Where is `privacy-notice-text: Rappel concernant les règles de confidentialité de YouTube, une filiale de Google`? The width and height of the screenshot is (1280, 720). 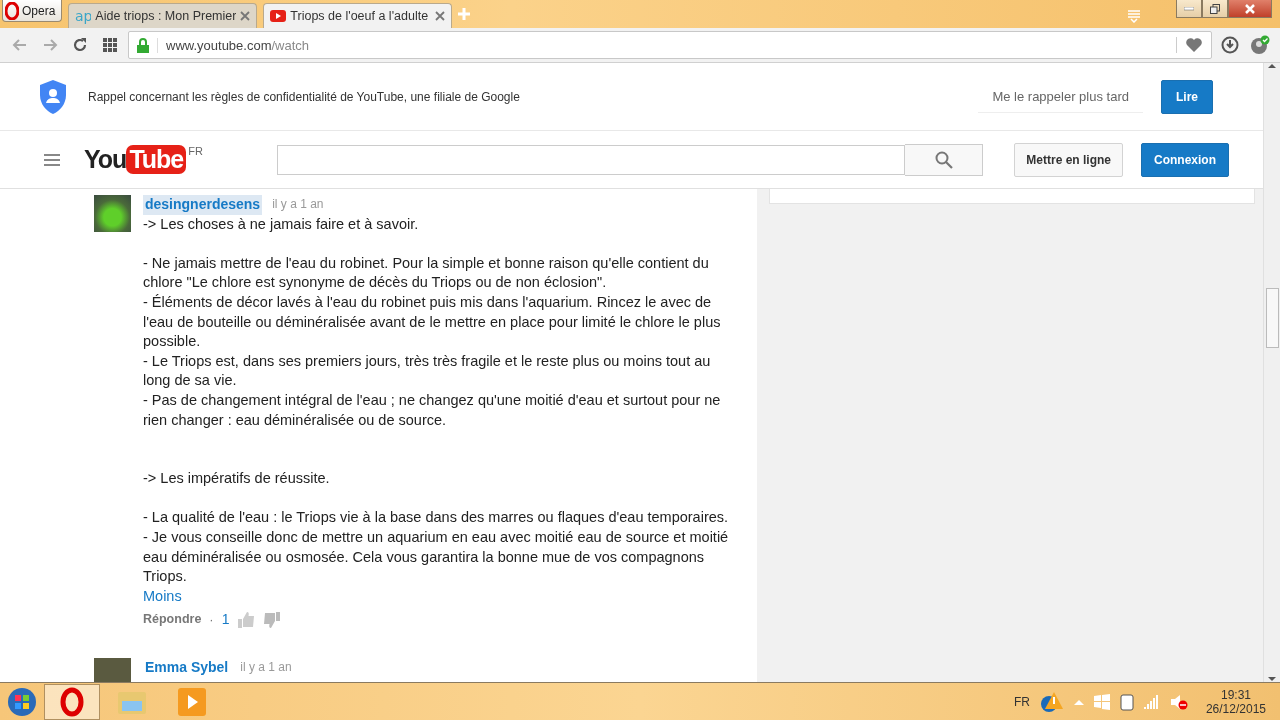
privacy-notice-text: Rappel concernant les règles de confidentialité de YouTube, une filiale de Google is located at coordinates (304, 96).